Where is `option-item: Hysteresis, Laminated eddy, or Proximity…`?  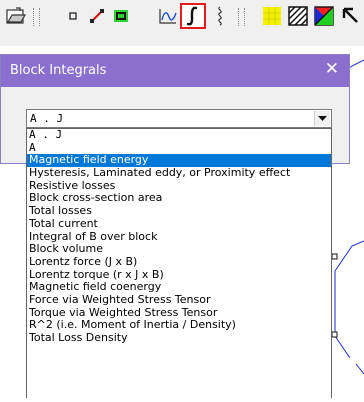 option-item: Hysteresis, Laminated eddy, or Proximity… is located at coordinates (179, 173).